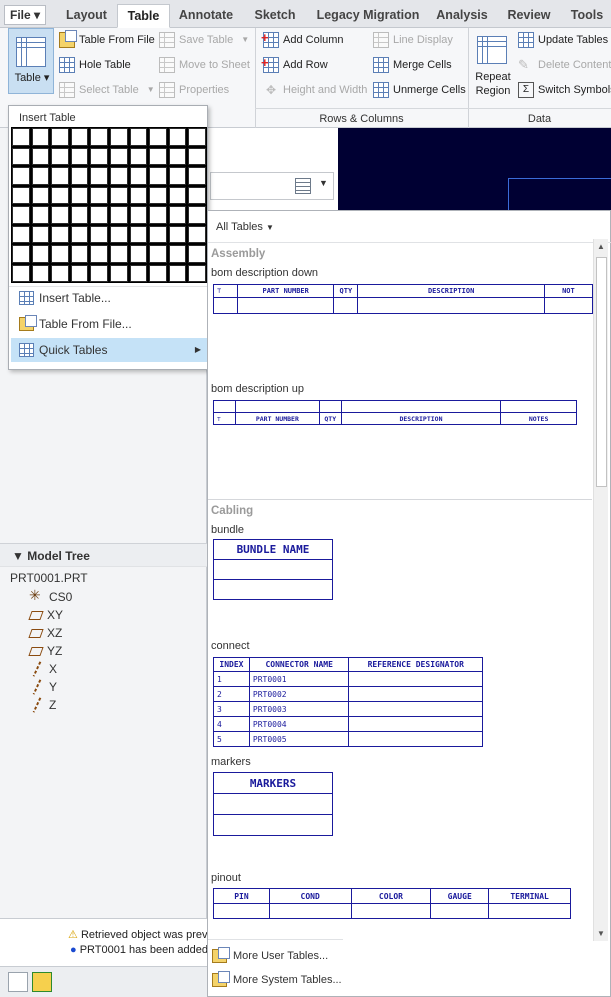 This screenshot has height=997, width=611. What do you see at coordinates (419, 90) in the screenshot?
I see `unmerge-cells-button: Unmerge Cells` at bounding box center [419, 90].